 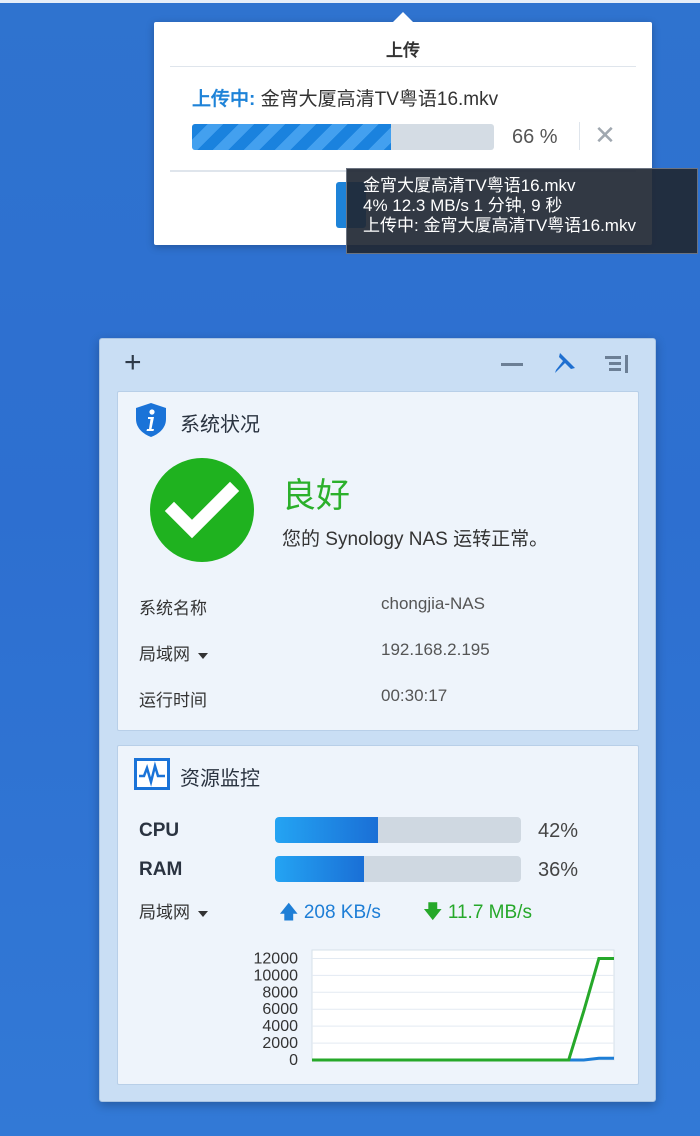 I want to click on popup-title: 上传, so click(x=403, y=50).